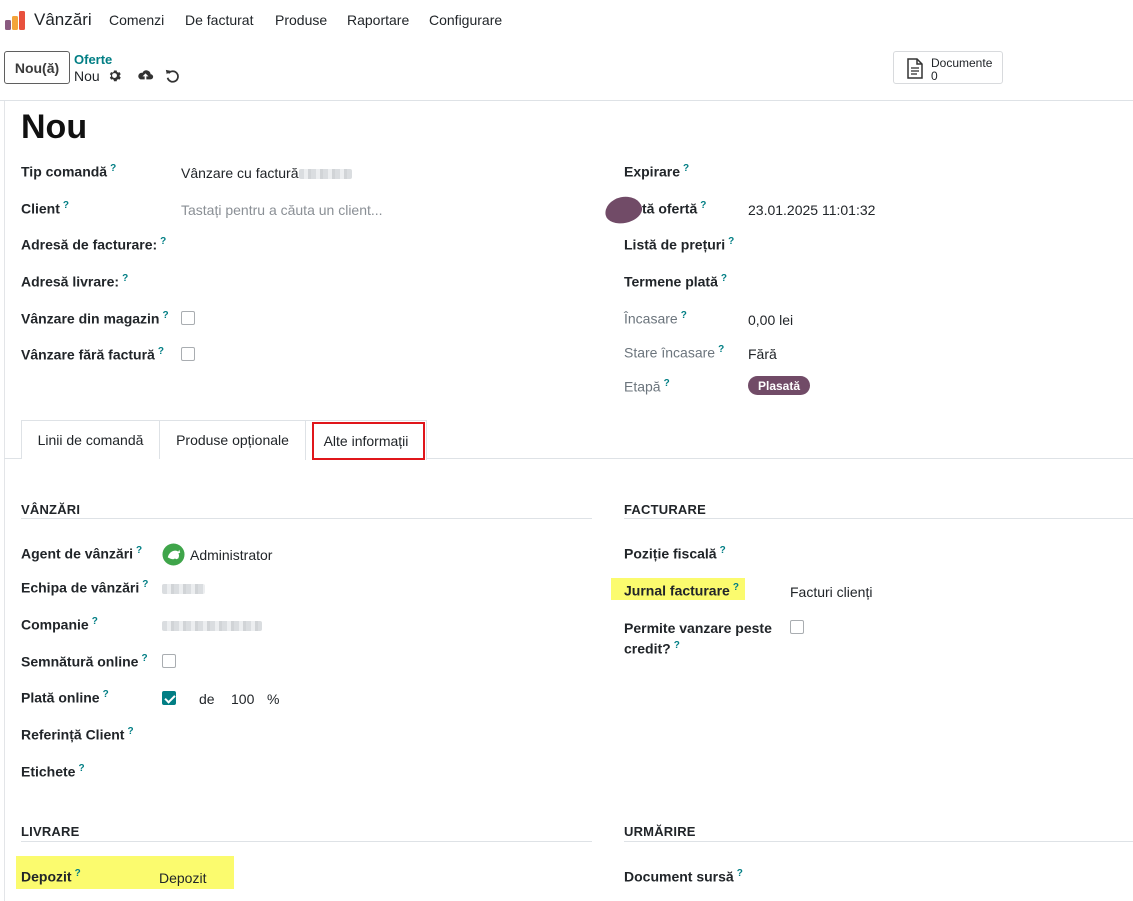 Image resolution: width=1133 pixels, height=901 pixels. What do you see at coordinates (82, 553) in the screenshot?
I see `salesperson-label: Agent de vânzări?` at bounding box center [82, 553].